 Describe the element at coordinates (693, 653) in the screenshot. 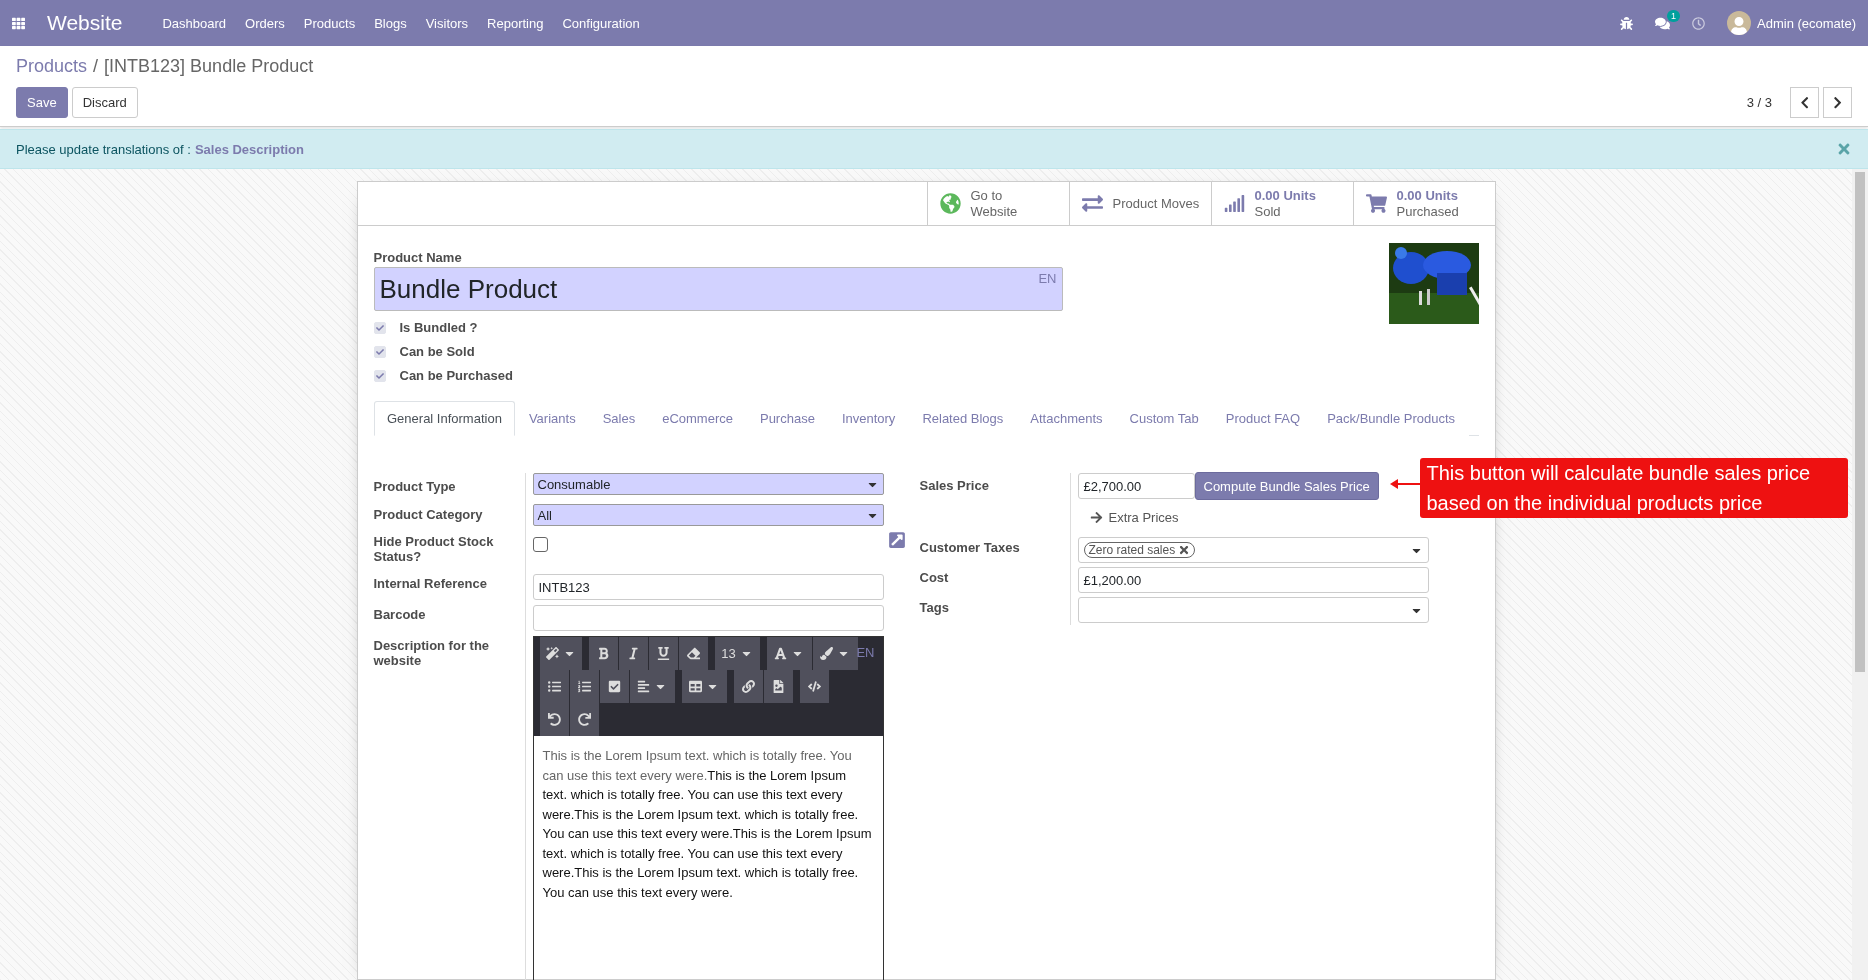

I see `eraser-icon` at that location.